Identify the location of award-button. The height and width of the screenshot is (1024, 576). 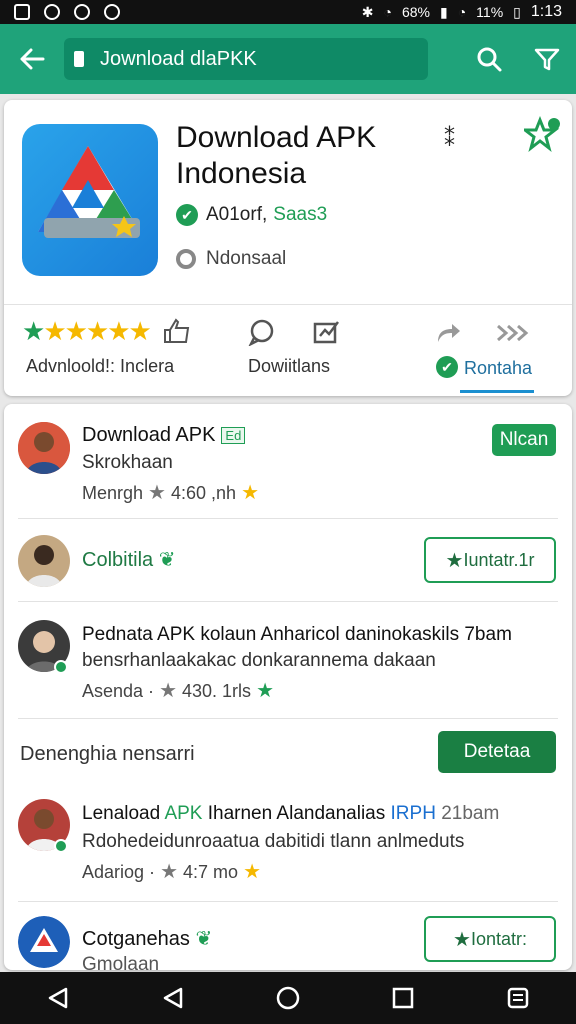
(542, 137).